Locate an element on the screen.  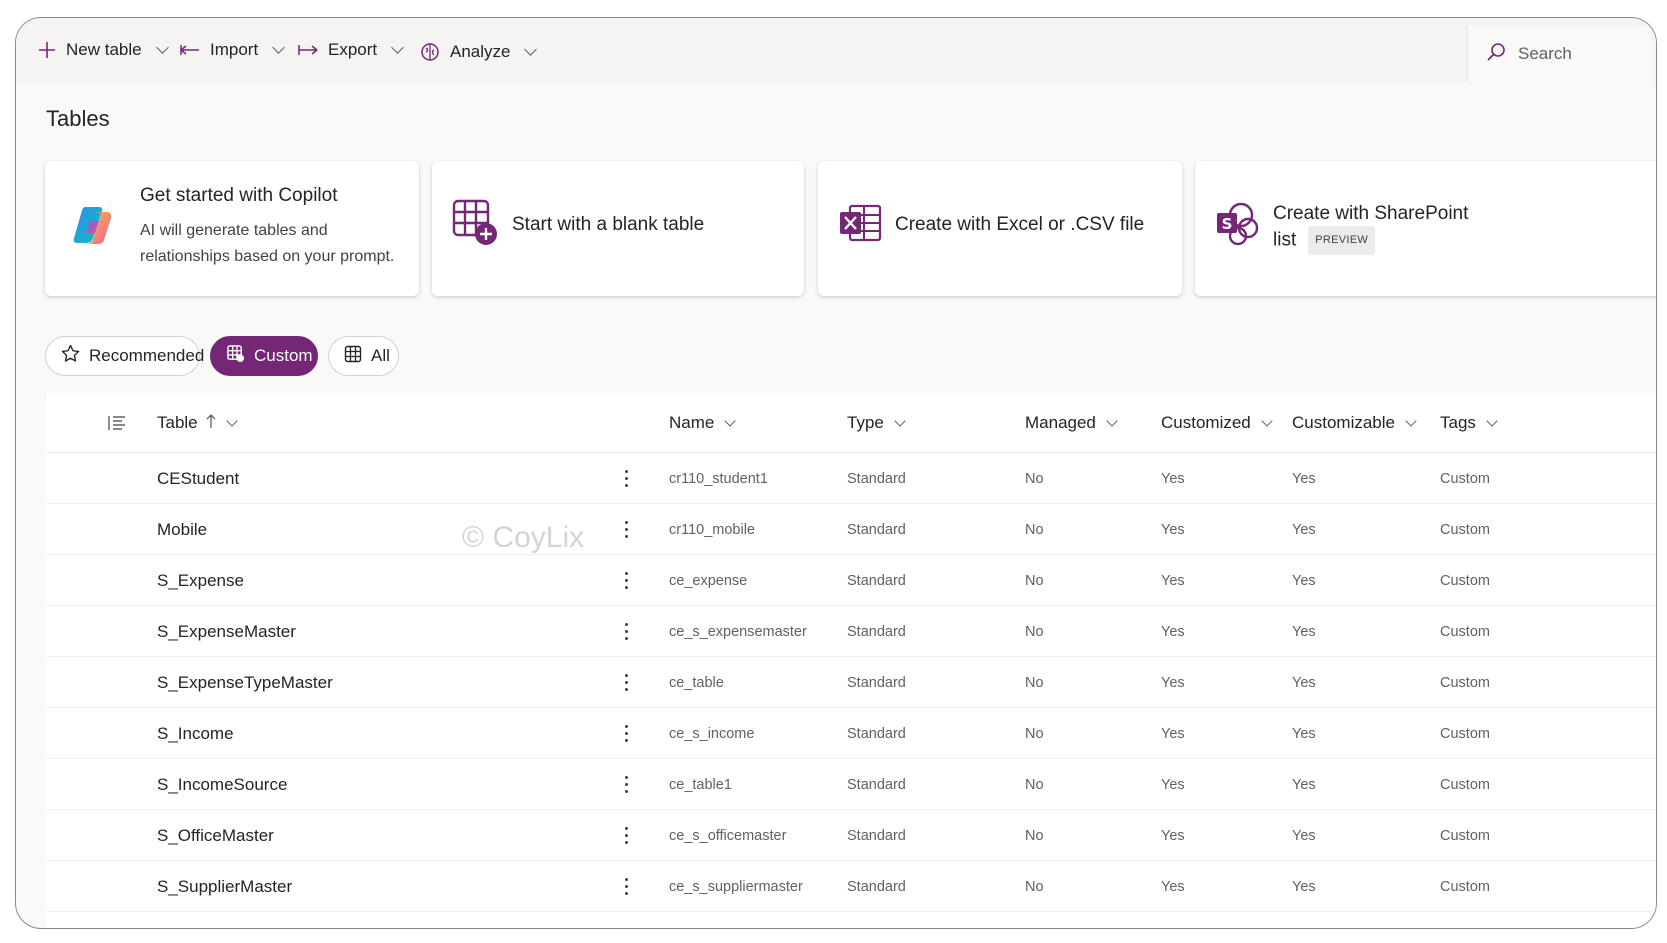
column-header-managed: Managed is located at coordinates (1071, 423).